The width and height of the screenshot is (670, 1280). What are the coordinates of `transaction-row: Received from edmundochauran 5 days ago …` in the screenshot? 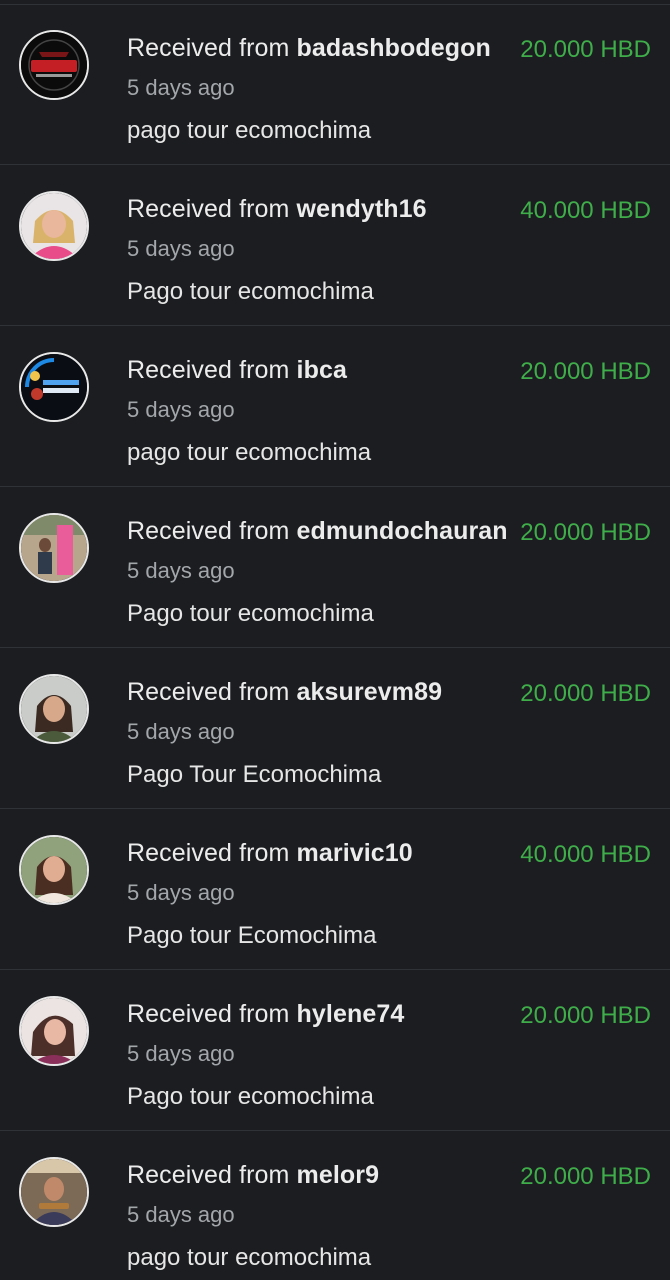 It's located at (335, 568).